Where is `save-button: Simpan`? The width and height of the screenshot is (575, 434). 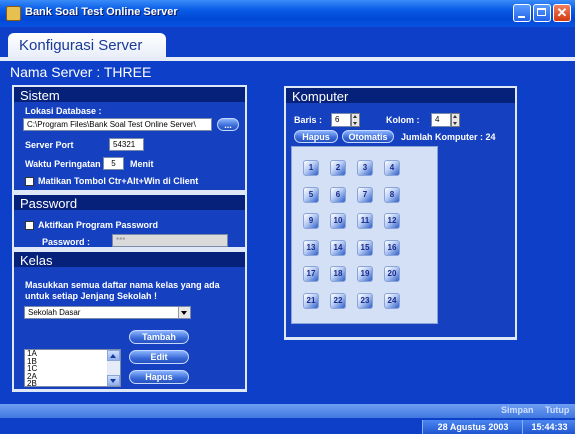 save-button: Simpan is located at coordinates (517, 410).